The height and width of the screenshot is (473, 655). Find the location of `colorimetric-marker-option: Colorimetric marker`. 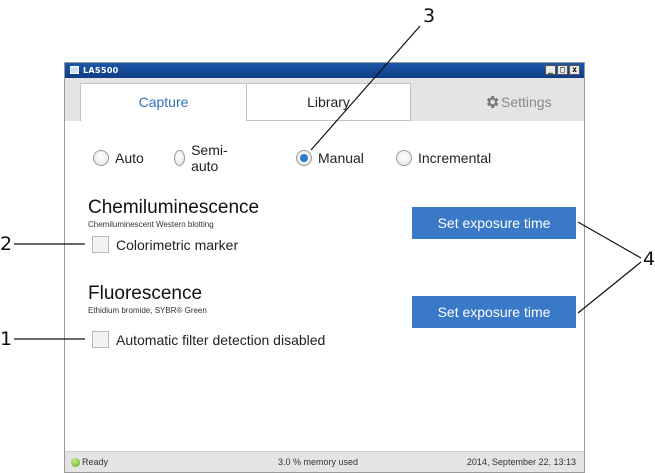

colorimetric-marker-option: Colorimetric marker is located at coordinates (165, 244).